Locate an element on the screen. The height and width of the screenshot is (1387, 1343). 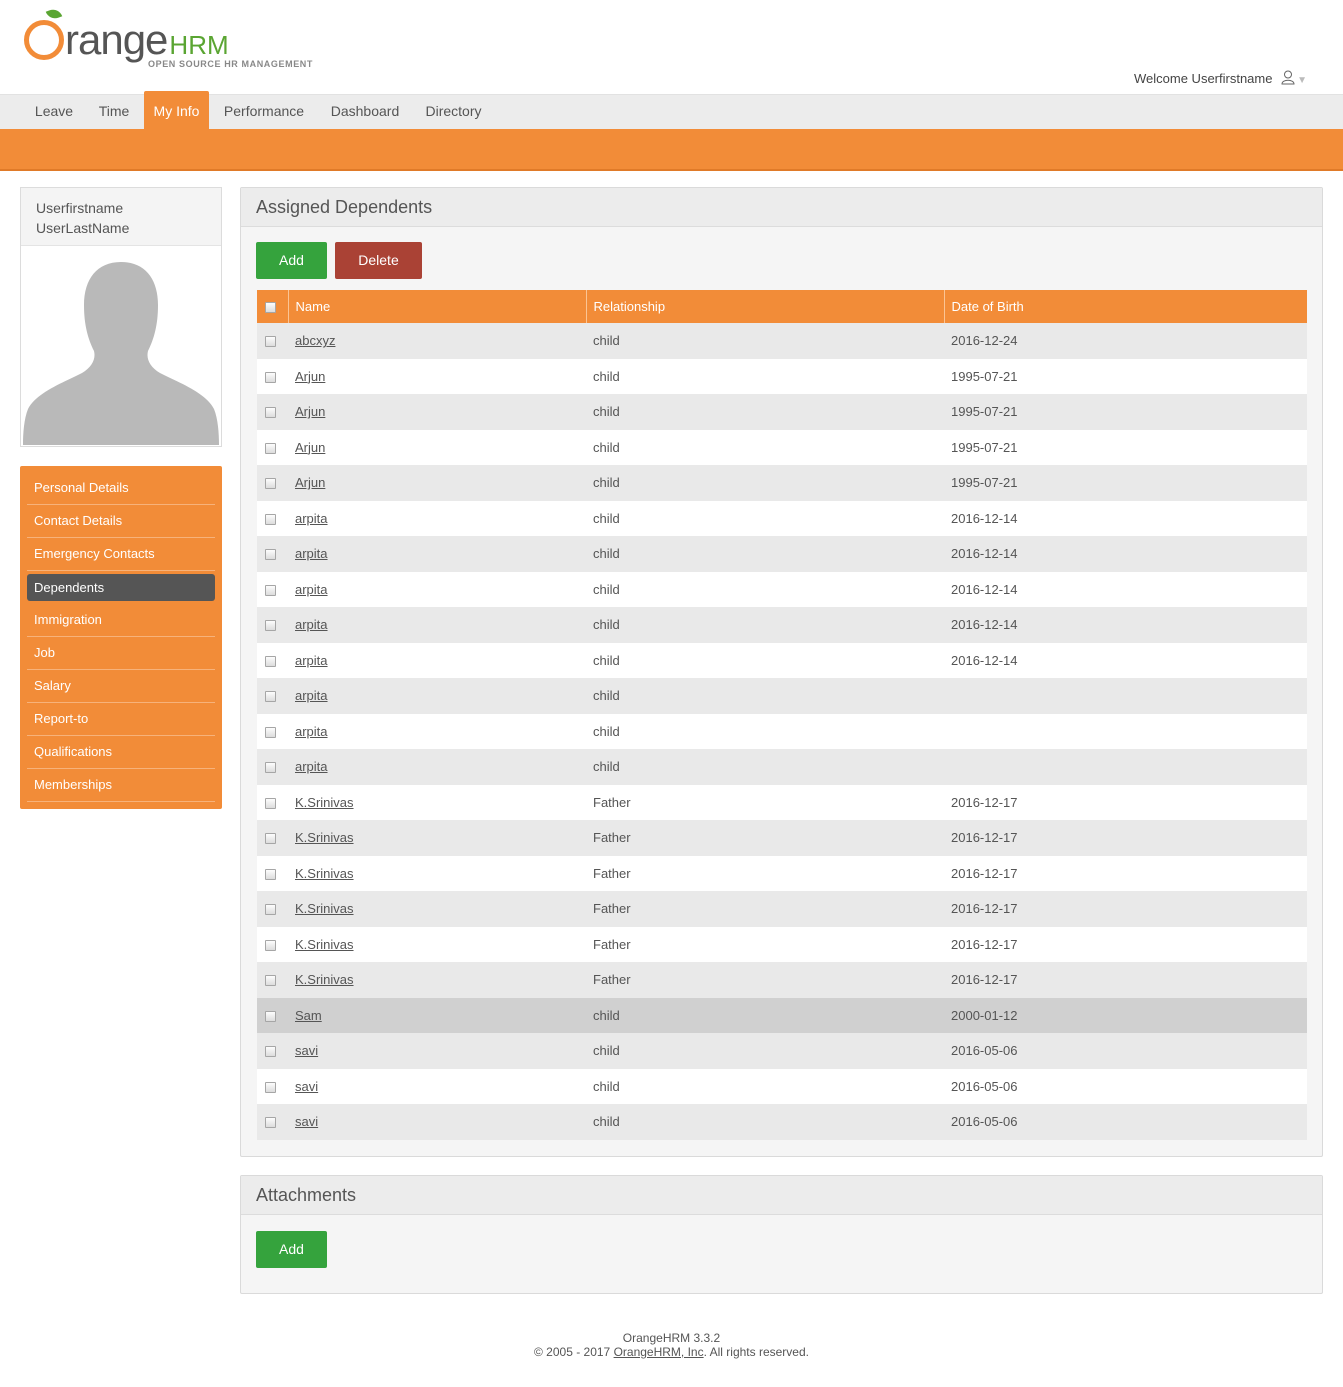
cell-relationship: child is located at coordinates (765, 767).